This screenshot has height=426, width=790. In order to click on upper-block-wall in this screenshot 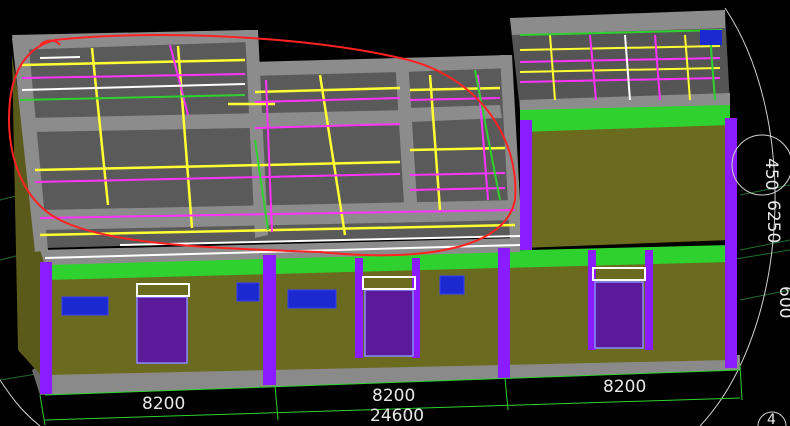, I will do `click(626, 185)`.